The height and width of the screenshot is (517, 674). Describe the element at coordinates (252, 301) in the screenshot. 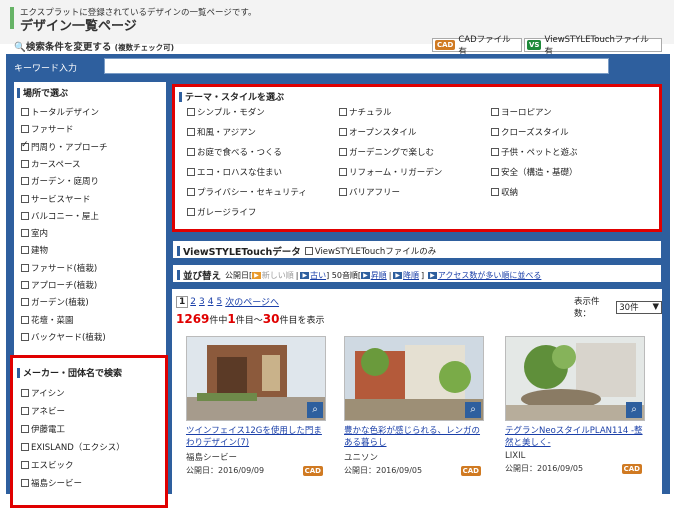

I see `next-page-link: 次のページへ` at that location.